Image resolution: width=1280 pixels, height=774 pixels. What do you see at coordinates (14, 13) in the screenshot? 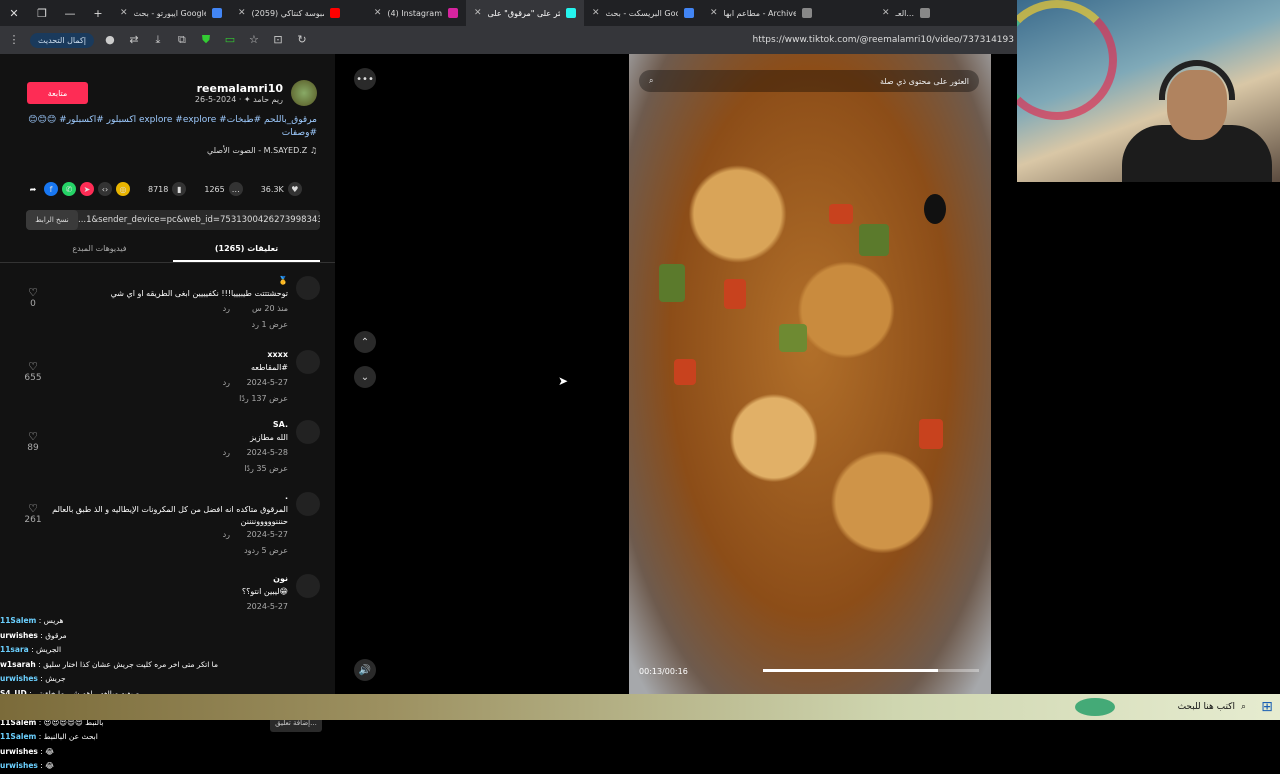
I see `close-window-button: ✕` at bounding box center [14, 13].